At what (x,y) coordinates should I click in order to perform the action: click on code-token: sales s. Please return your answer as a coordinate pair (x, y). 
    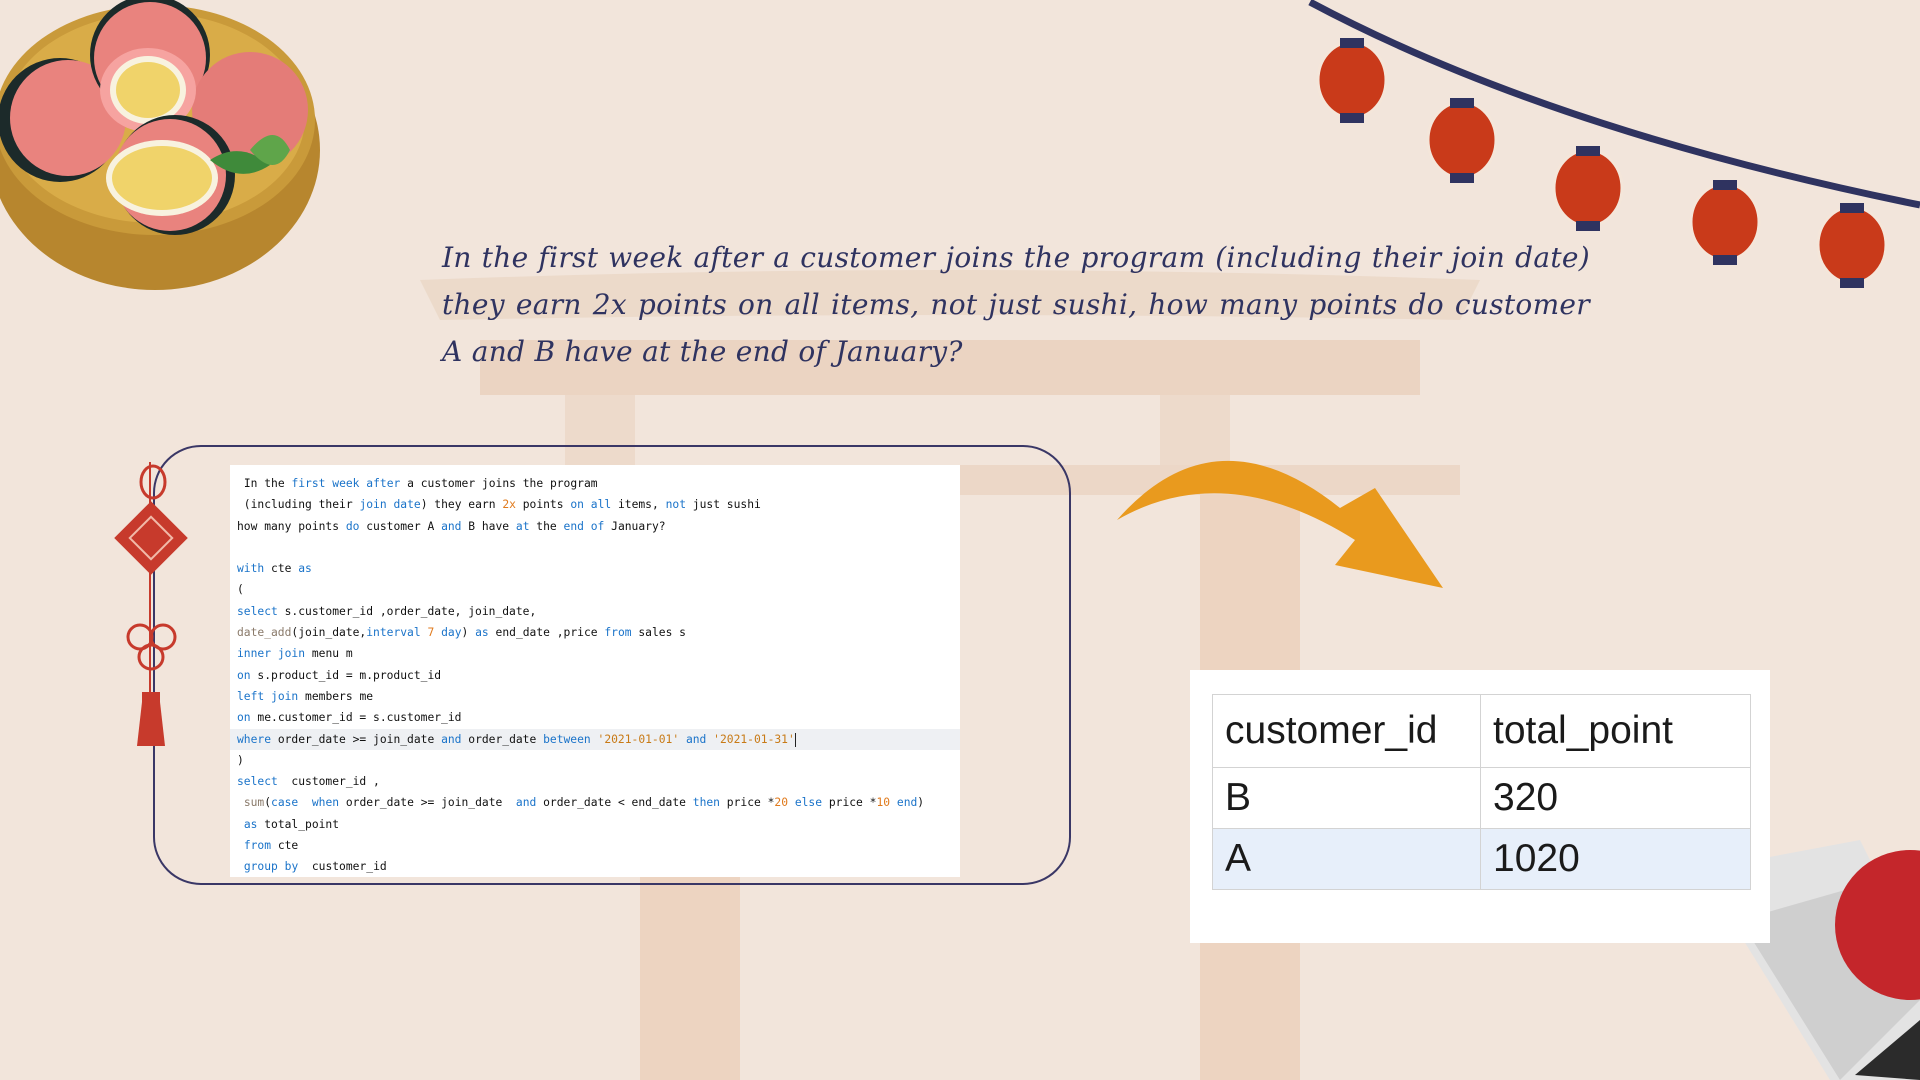
    Looking at the image, I should click on (658, 633).